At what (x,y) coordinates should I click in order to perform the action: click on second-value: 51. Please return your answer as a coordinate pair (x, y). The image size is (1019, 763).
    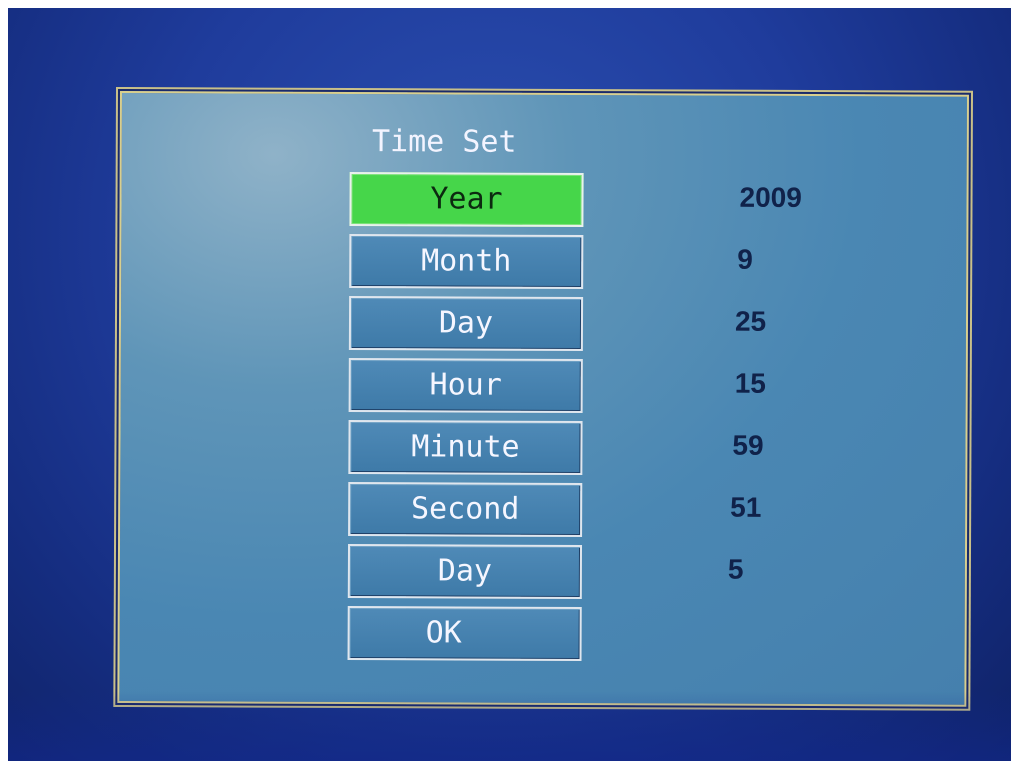
    Looking at the image, I should click on (746, 507).